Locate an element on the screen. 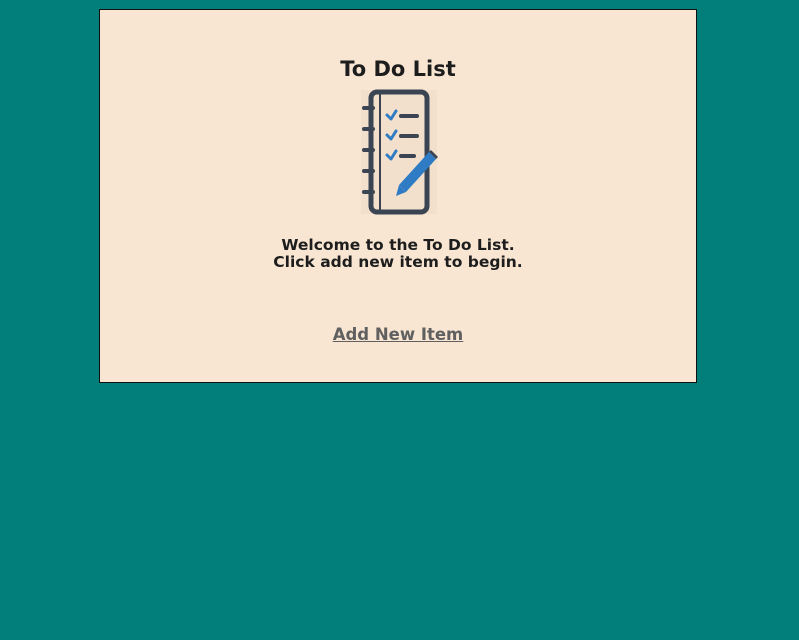 The image size is (799, 640). welcome-line-2: Click add new item to begin. is located at coordinates (398, 262).